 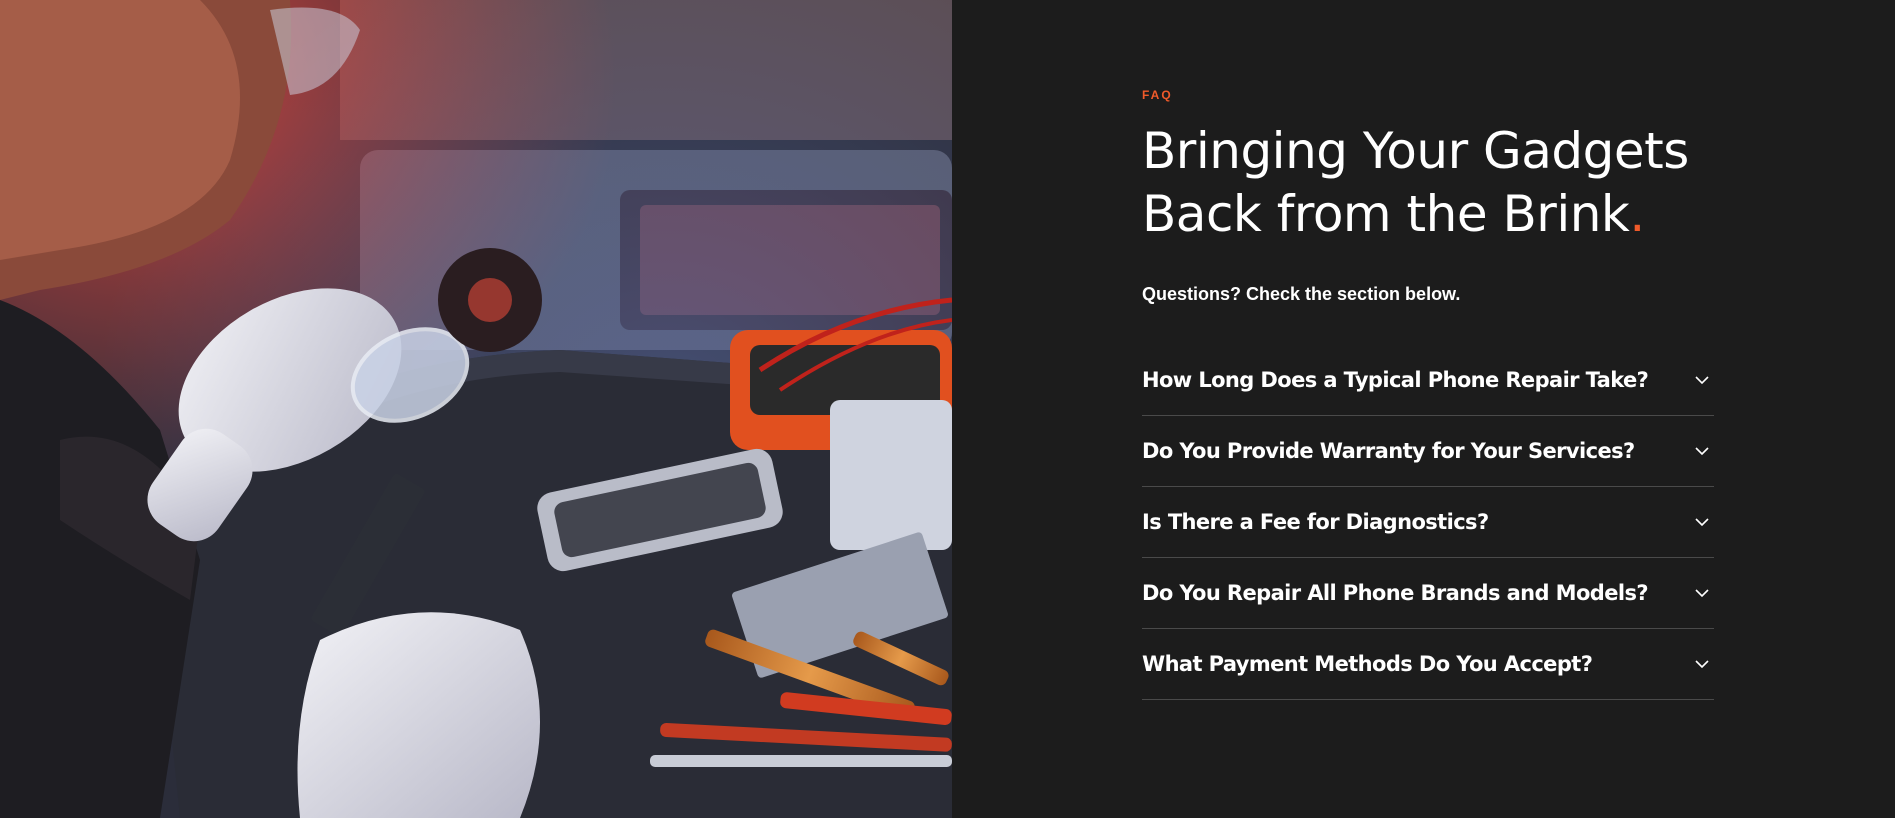 I want to click on faq-item-payment: What Payment Methods Do You Accept?, so click(x=1428, y=664).